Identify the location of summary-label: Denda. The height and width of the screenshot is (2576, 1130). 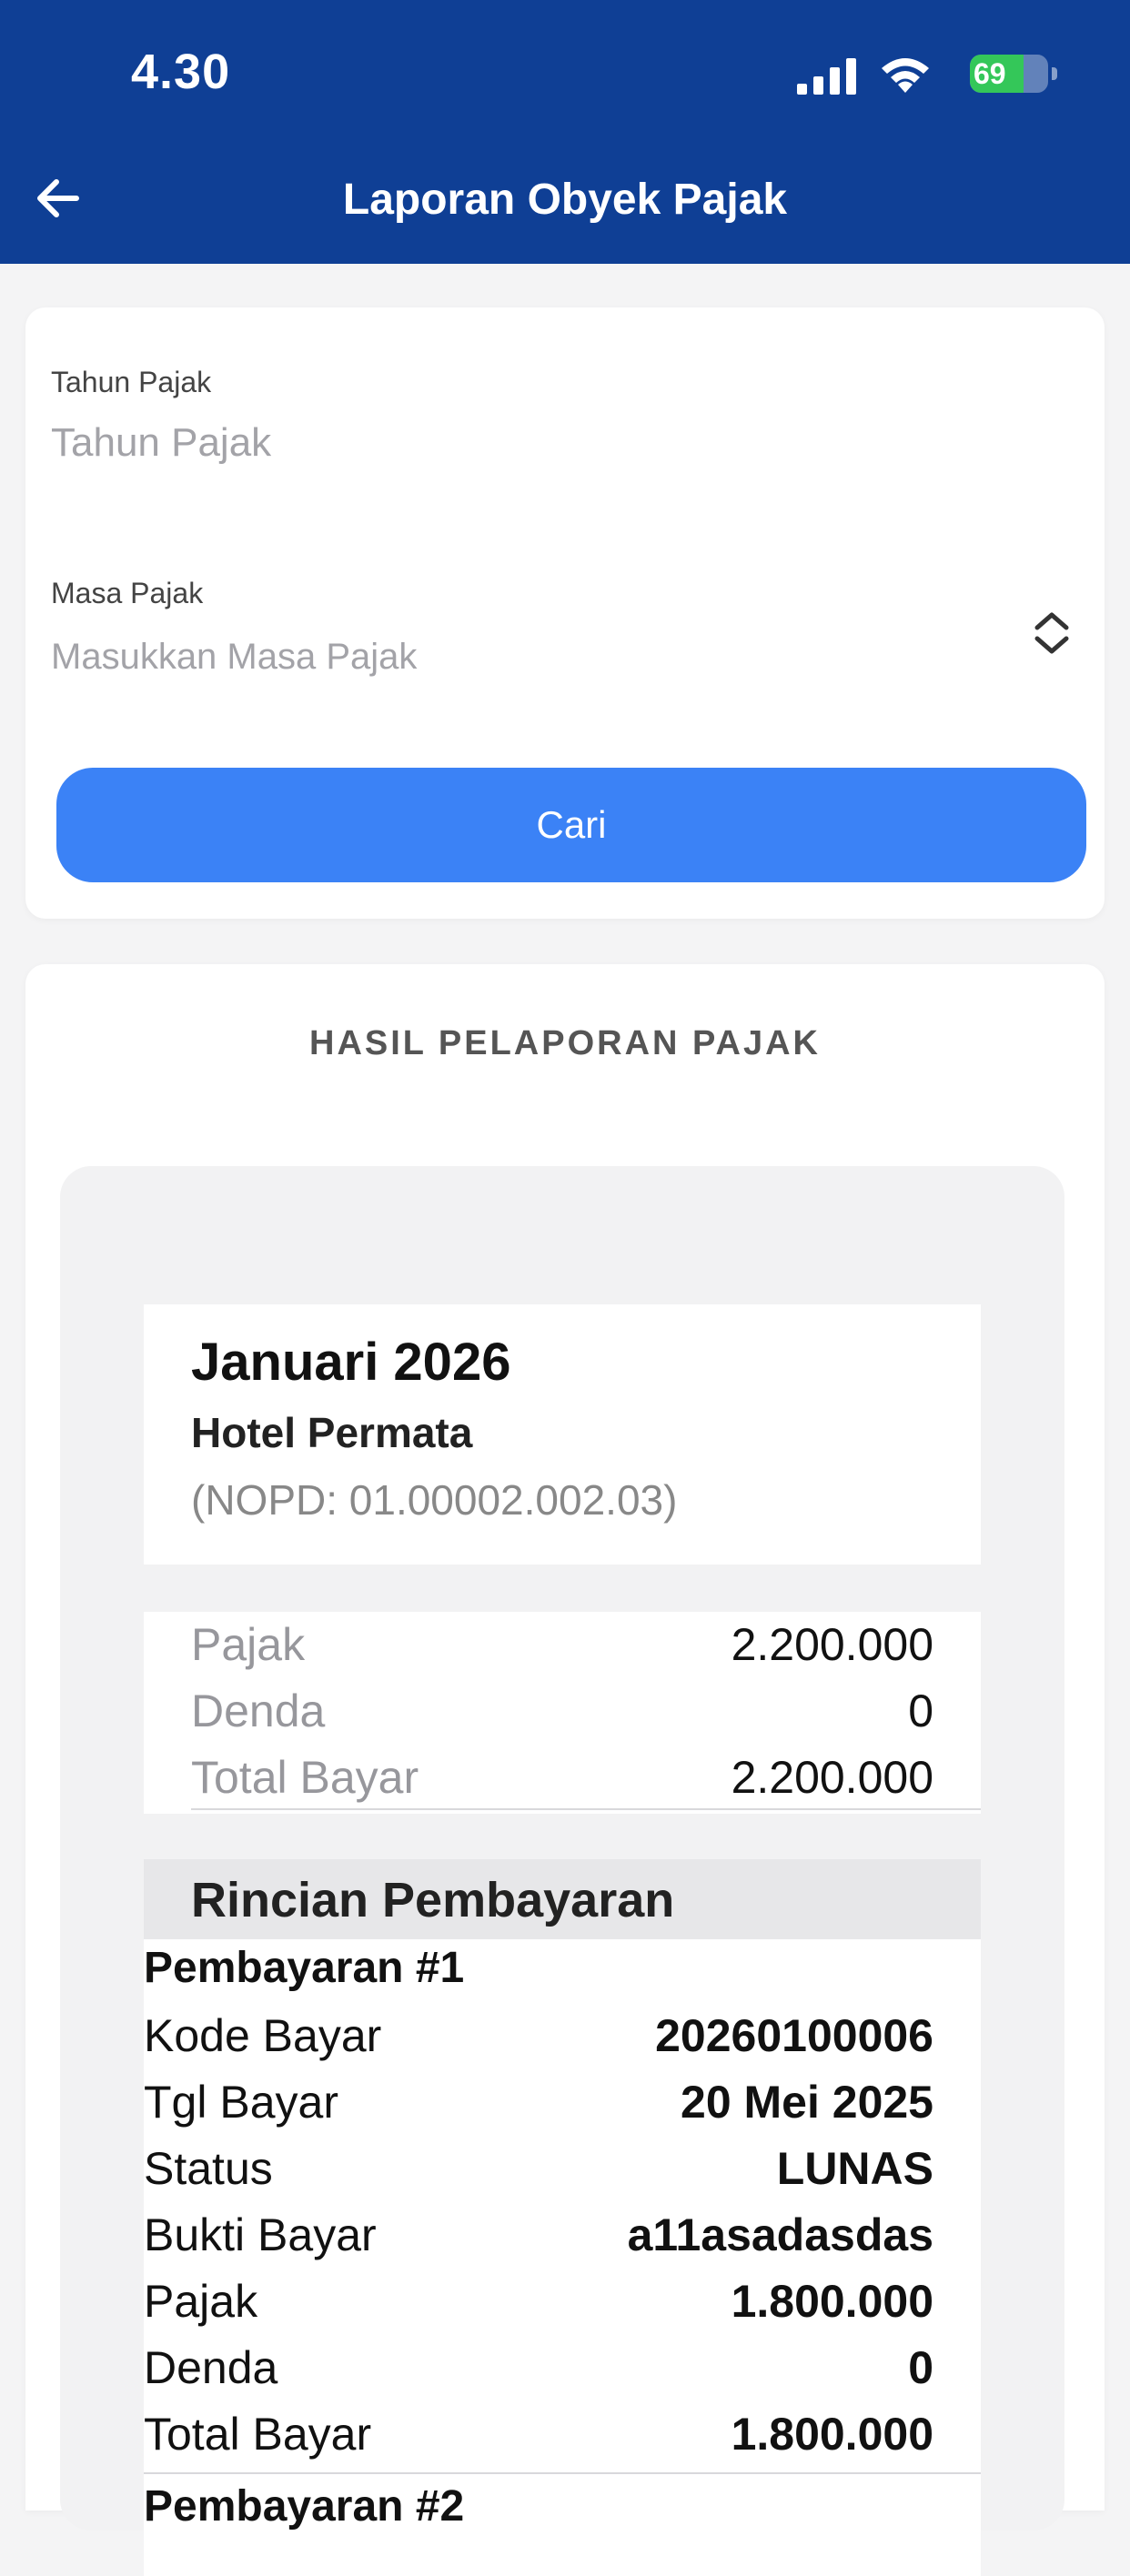
(259, 1710).